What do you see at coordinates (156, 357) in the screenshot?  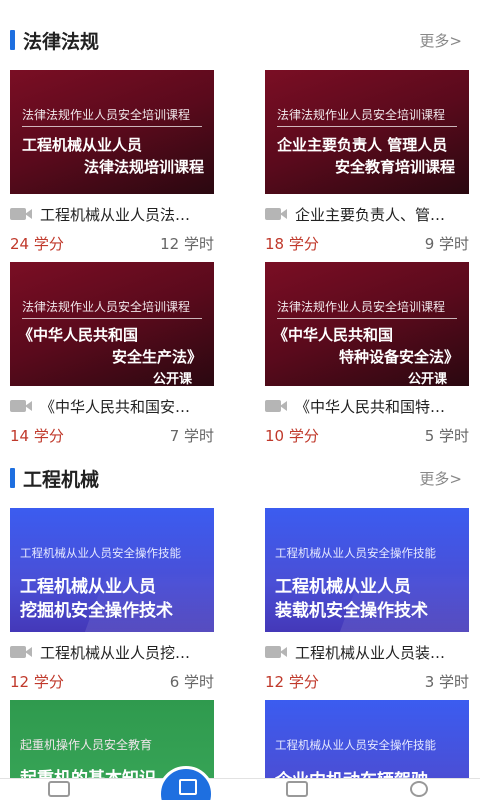 I see `thumbnail-line: 安全生产法》` at bounding box center [156, 357].